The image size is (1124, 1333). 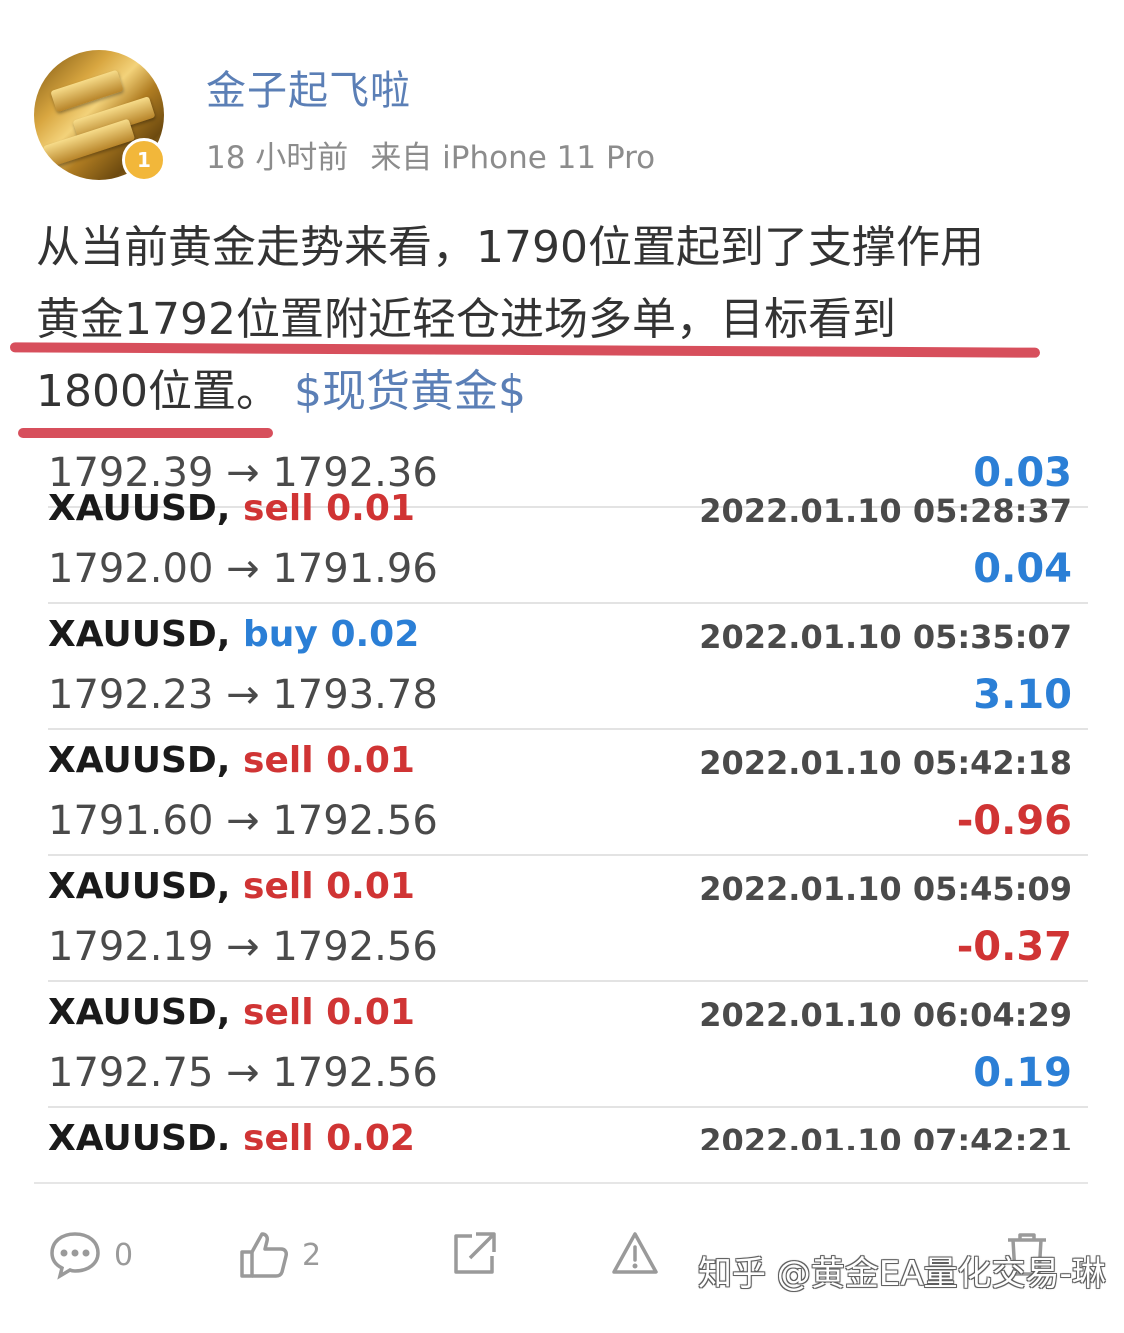 I want to click on share-icon, so click(x=475, y=1253).